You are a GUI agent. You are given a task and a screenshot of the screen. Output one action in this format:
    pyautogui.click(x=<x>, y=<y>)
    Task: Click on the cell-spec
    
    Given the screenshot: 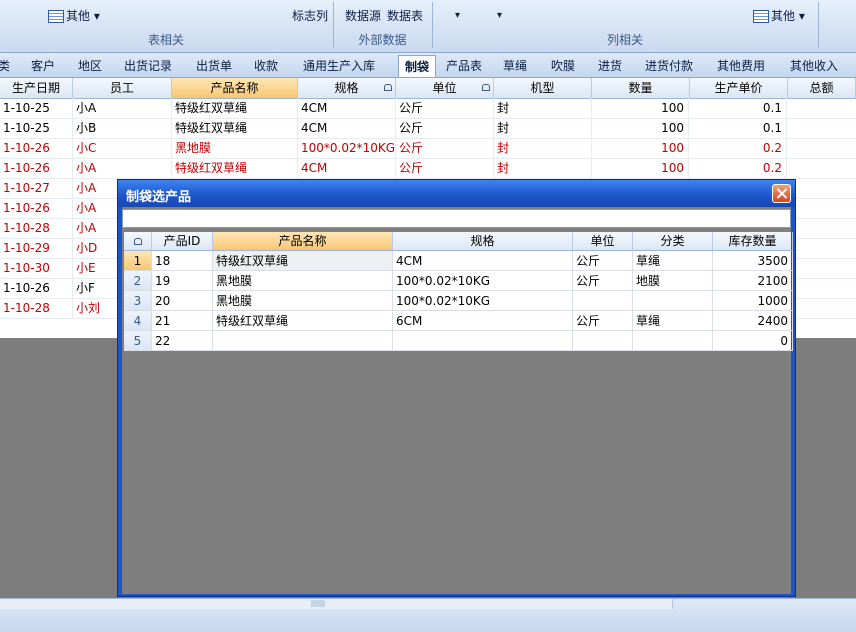 What is the action you would take?
    pyautogui.click(x=483, y=341)
    